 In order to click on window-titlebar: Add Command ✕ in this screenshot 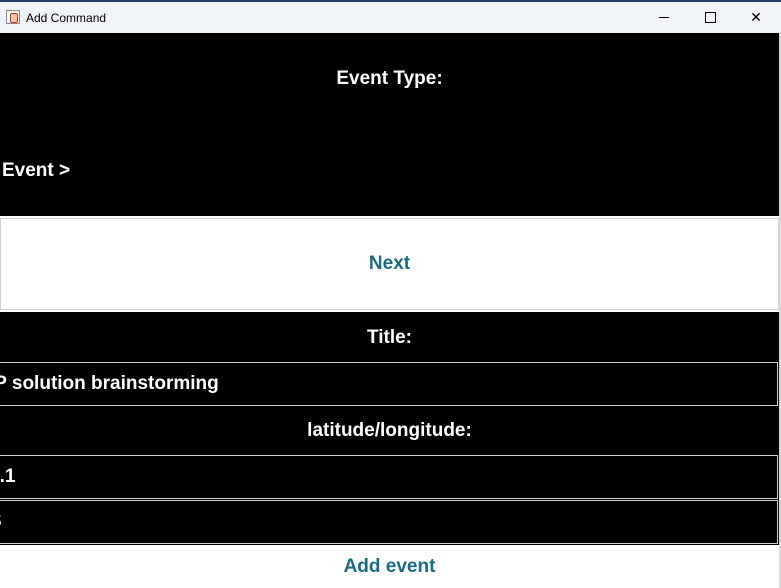, I will do `click(390, 16)`.